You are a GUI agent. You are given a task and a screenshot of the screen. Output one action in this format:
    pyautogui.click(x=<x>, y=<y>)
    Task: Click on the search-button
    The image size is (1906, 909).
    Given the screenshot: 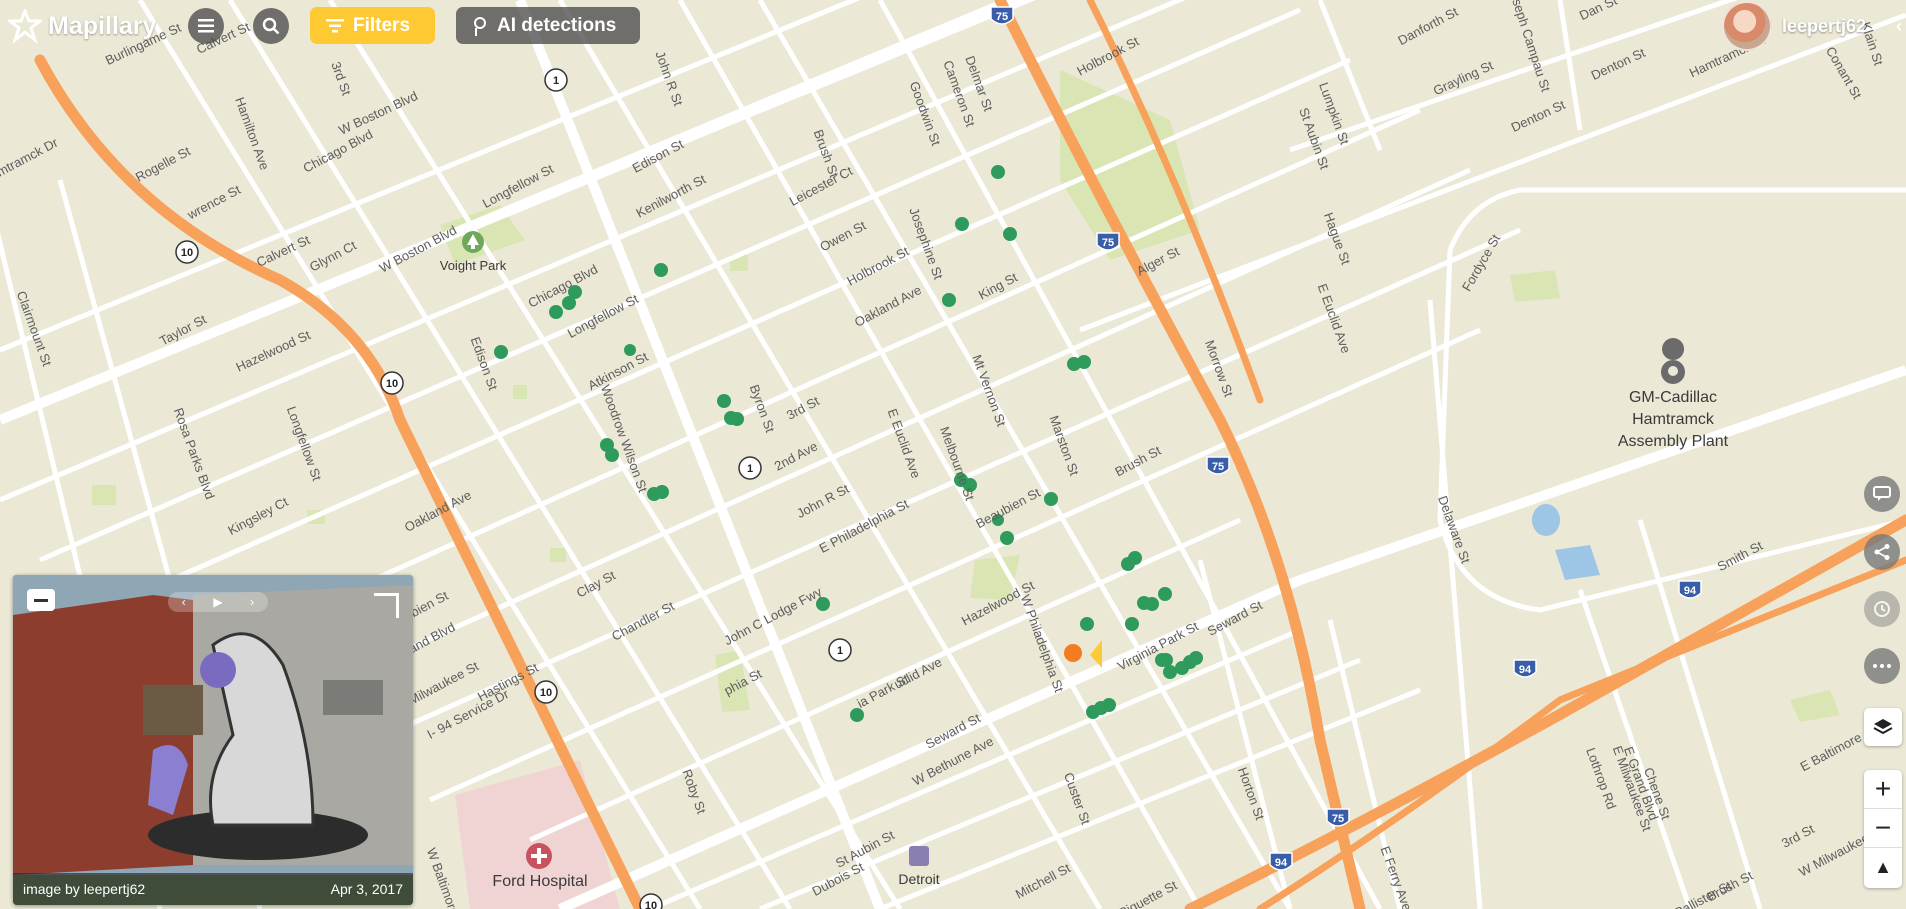 What is the action you would take?
    pyautogui.click(x=271, y=26)
    